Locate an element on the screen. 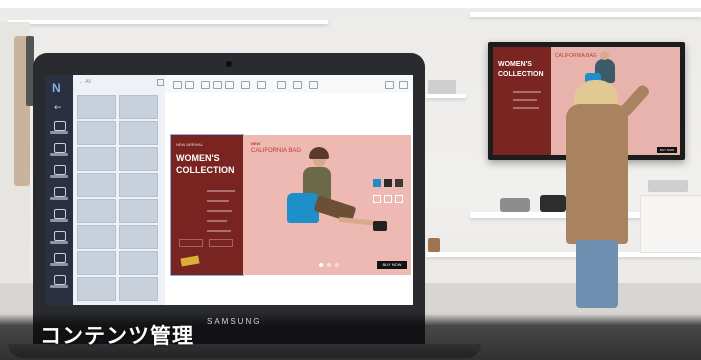  folded-stack is located at coordinates (668, 186).